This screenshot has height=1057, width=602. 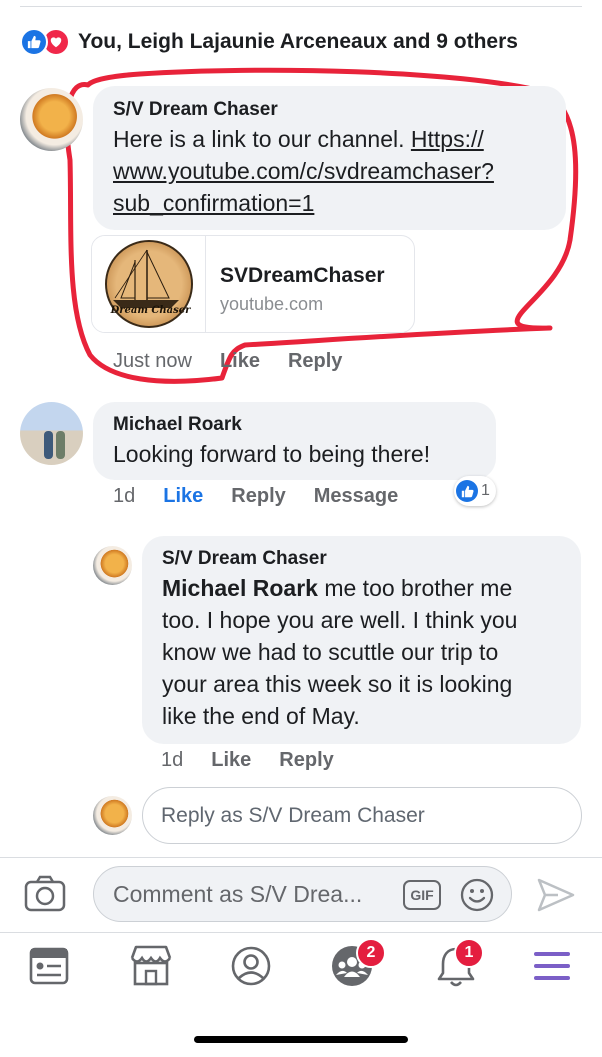 What do you see at coordinates (415, 588) in the screenshot?
I see `reply-text-line: me too brother me` at bounding box center [415, 588].